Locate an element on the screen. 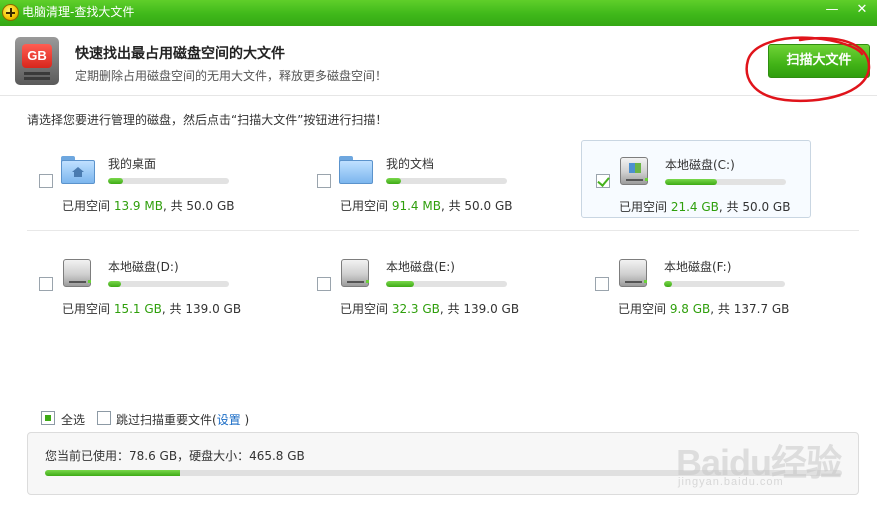 This screenshot has width=877, height=512. select-all-checkbox is located at coordinates (48, 418).